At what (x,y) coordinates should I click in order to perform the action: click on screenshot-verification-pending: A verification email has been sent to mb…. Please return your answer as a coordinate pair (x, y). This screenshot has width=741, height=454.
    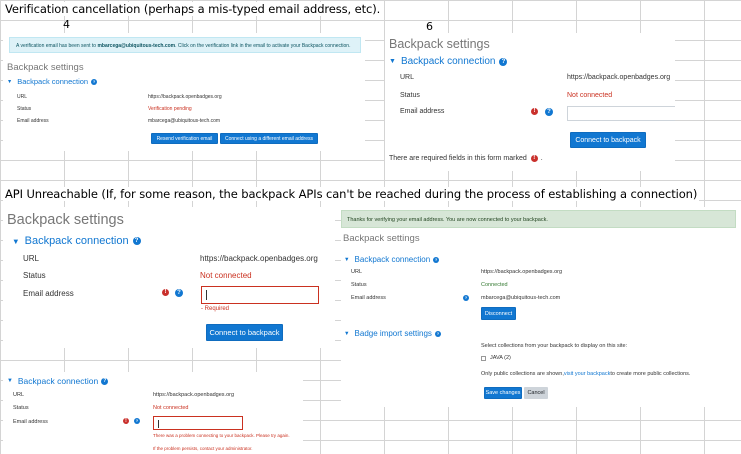
    Looking at the image, I should click on (184, 92).